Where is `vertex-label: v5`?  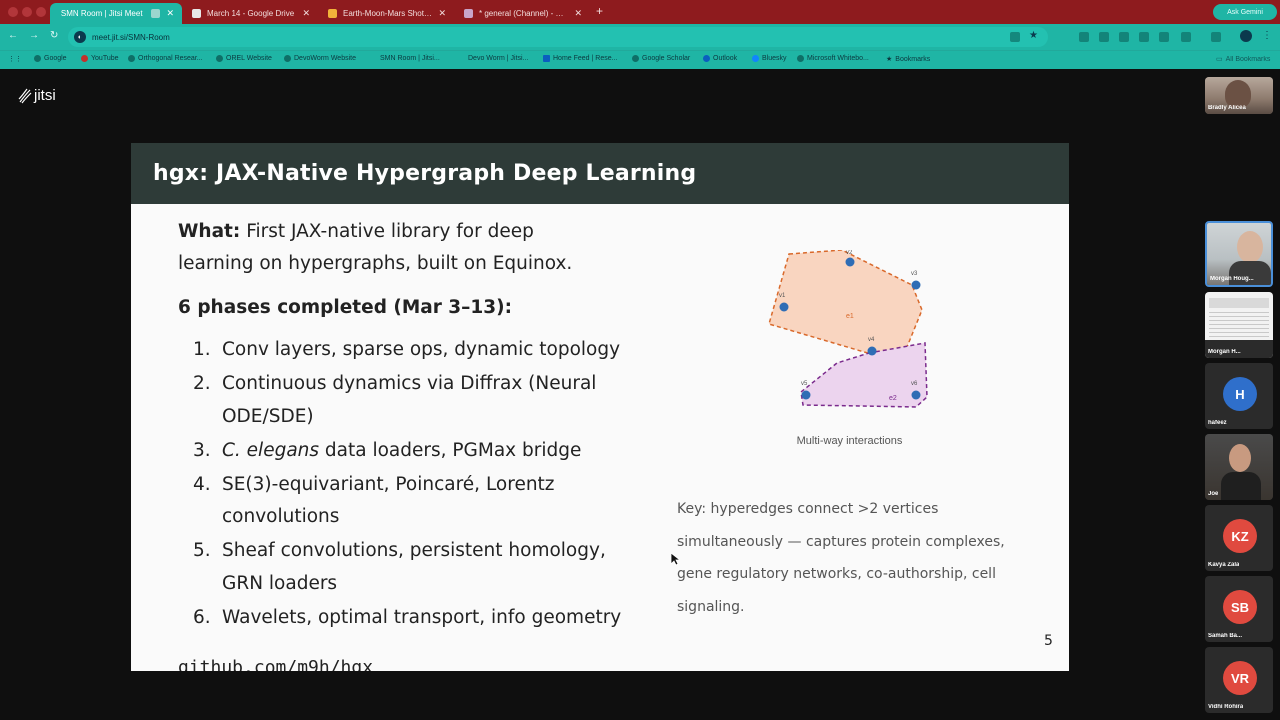 vertex-label: v5 is located at coordinates (804, 384).